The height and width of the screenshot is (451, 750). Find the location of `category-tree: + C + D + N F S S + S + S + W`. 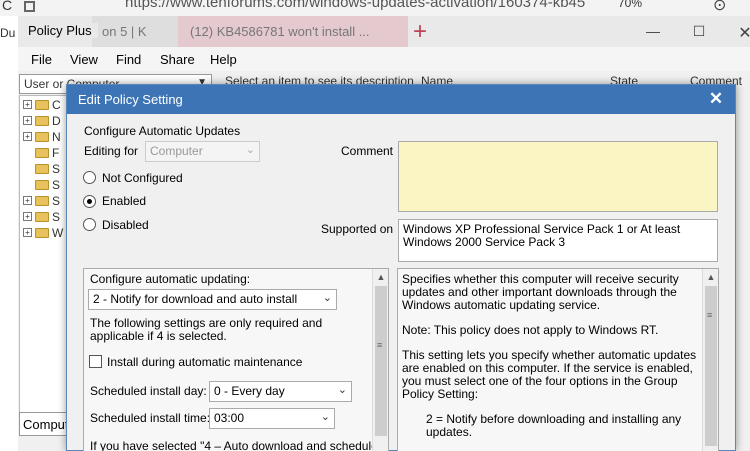

category-tree: + C + D + N F S S + S + S + W is located at coordinates (43, 265).